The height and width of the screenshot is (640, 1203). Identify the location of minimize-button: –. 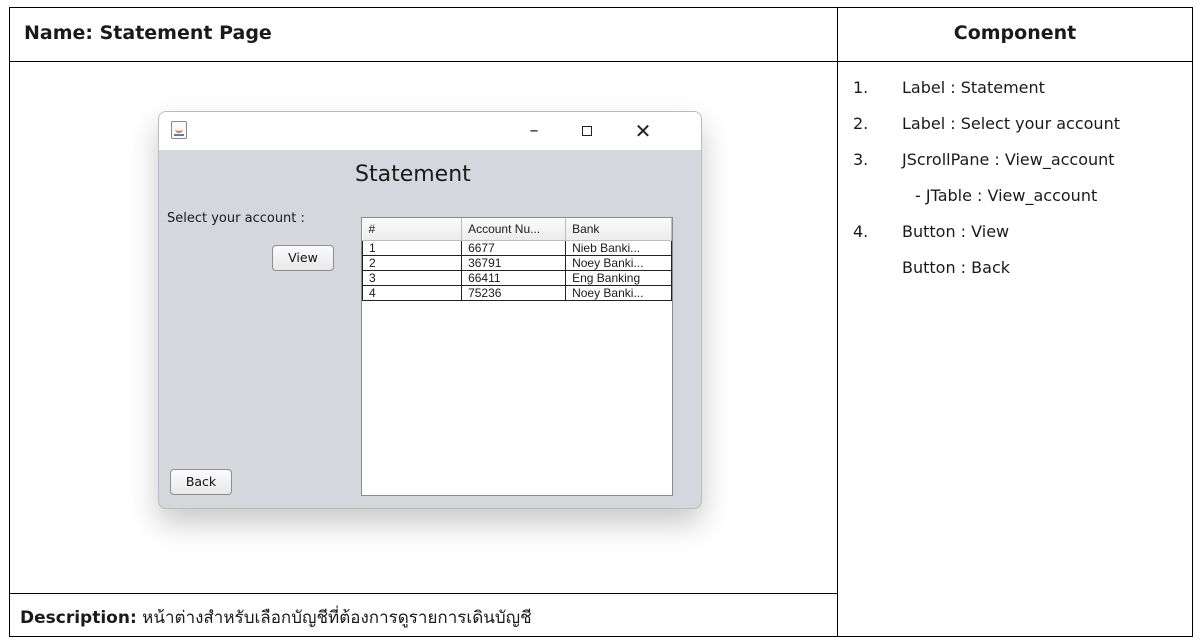
(534, 131).